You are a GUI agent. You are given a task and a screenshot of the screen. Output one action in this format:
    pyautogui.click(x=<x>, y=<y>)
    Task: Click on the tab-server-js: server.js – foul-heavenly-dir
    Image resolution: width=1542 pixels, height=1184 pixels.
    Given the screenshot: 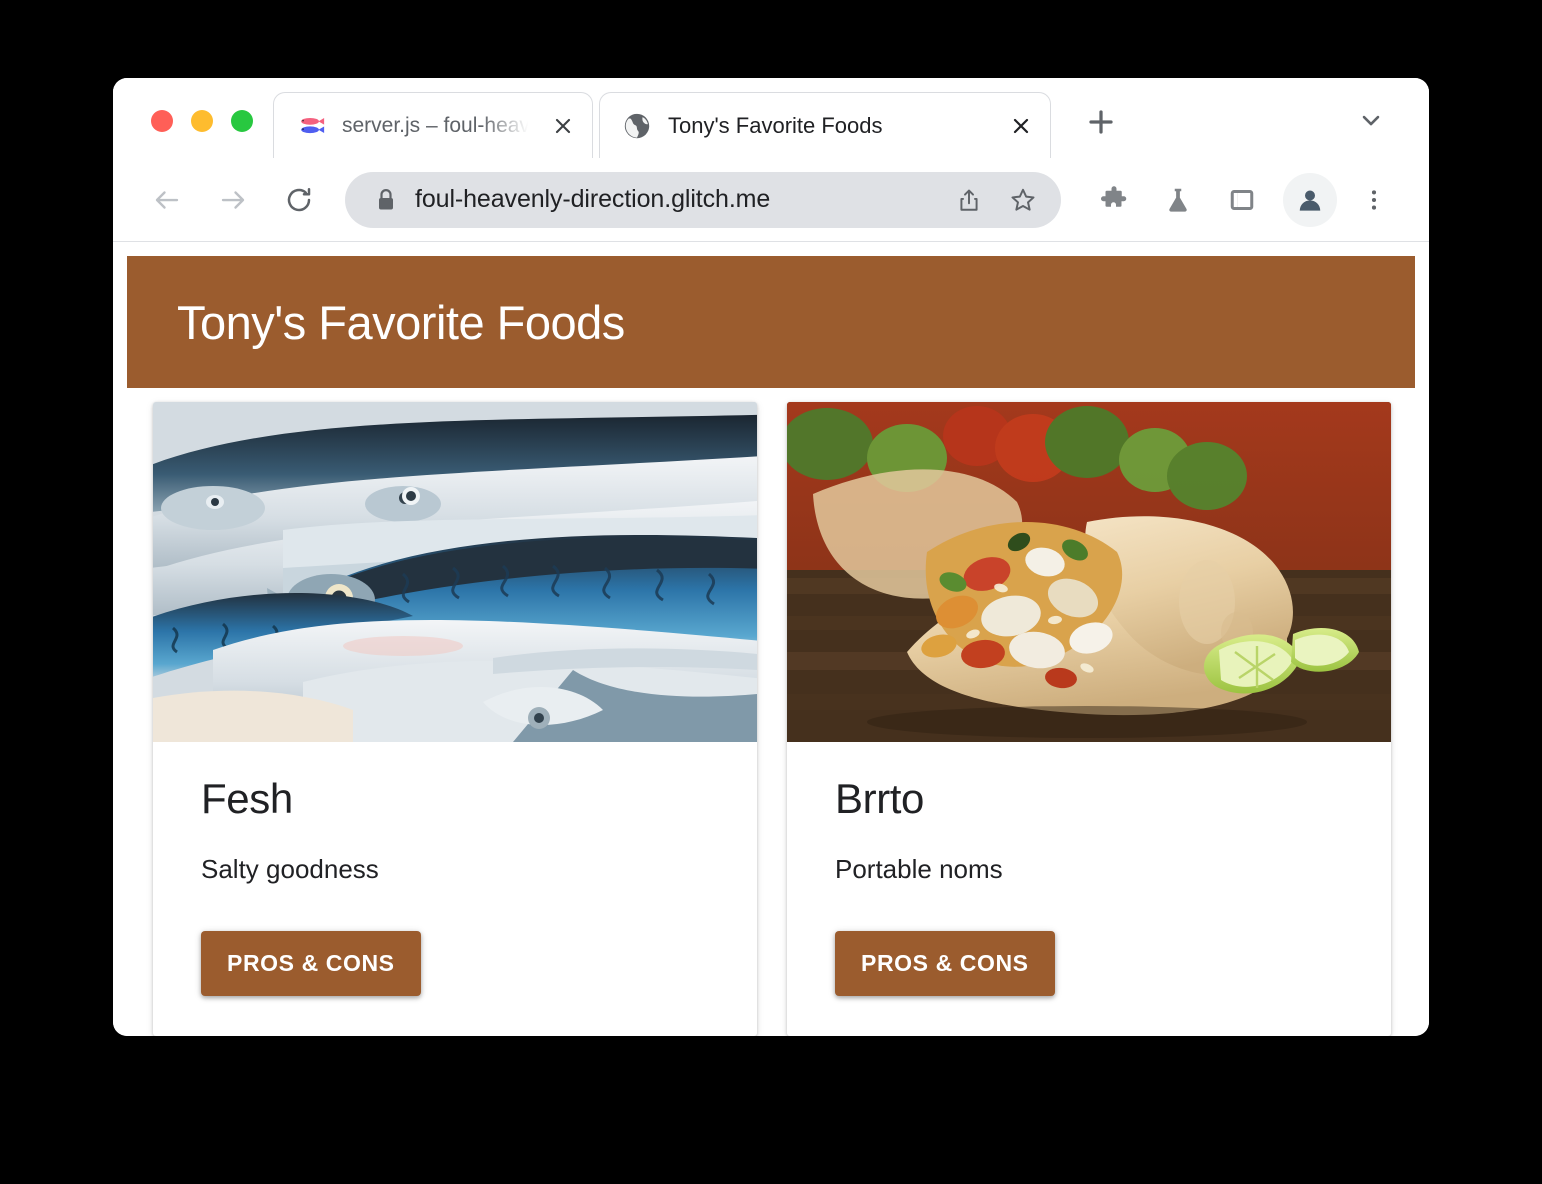 What is the action you would take?
    pyautogui.click(x=433, y=125)
    